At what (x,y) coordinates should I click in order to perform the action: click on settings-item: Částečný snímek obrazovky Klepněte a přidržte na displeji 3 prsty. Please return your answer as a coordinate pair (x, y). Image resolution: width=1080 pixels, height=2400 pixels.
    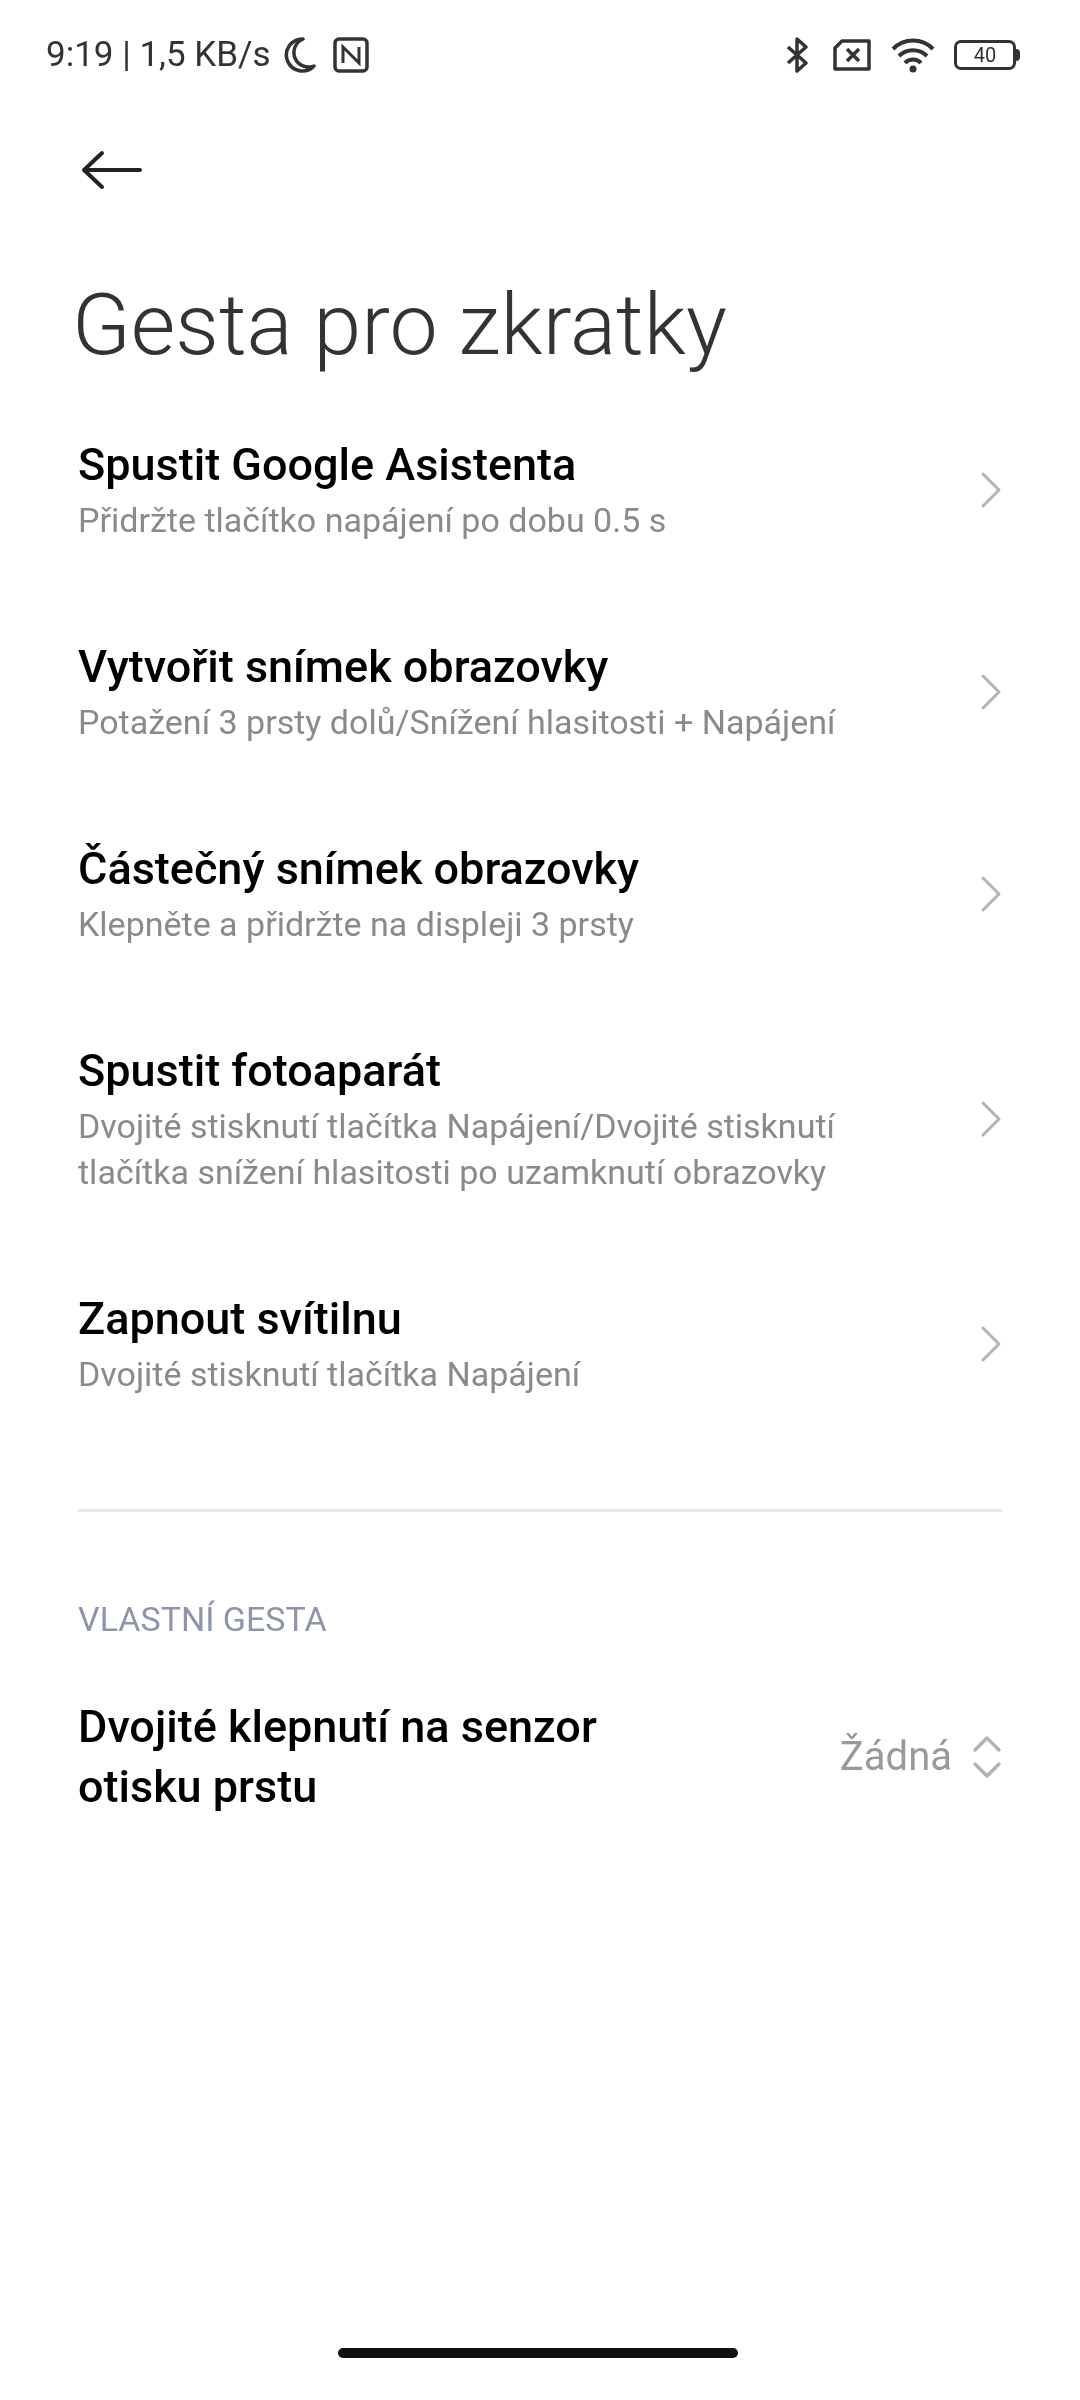
    Looking at the image, I should click on (540, 894).